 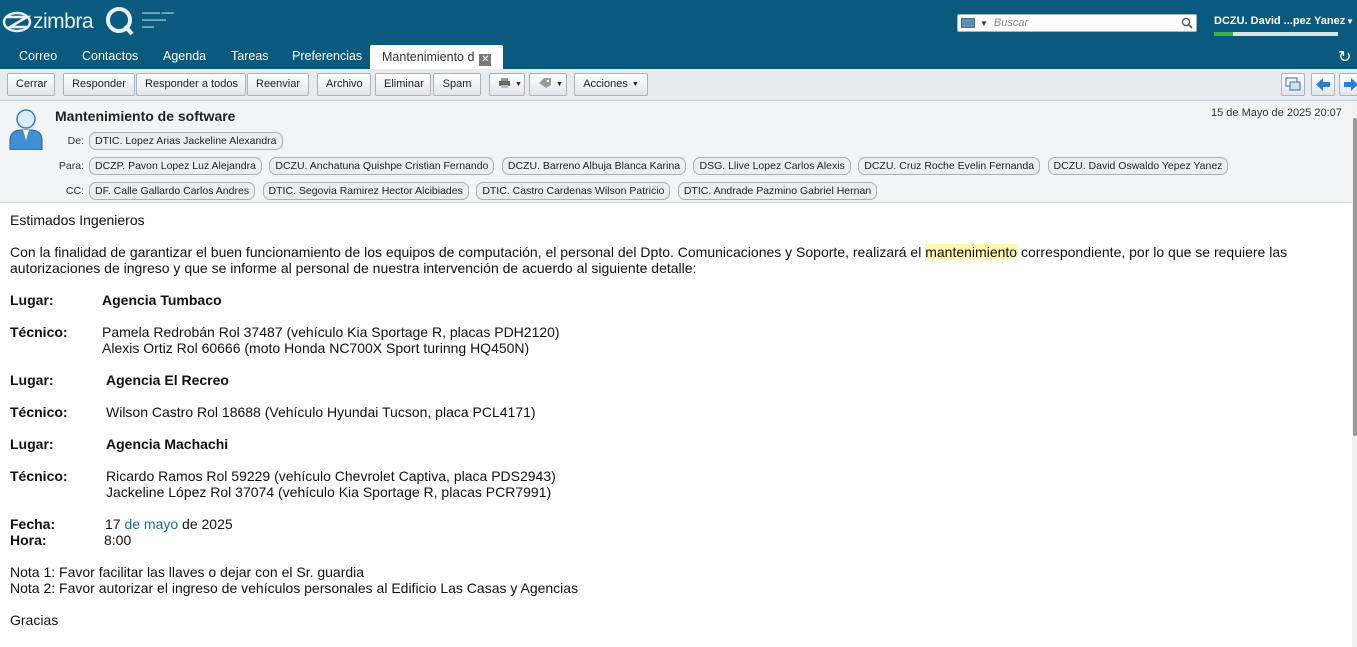 I want to click on to-address-chip: DCZP. Pavon Lopez Luz Alejandra, so click(x=175, y=166).